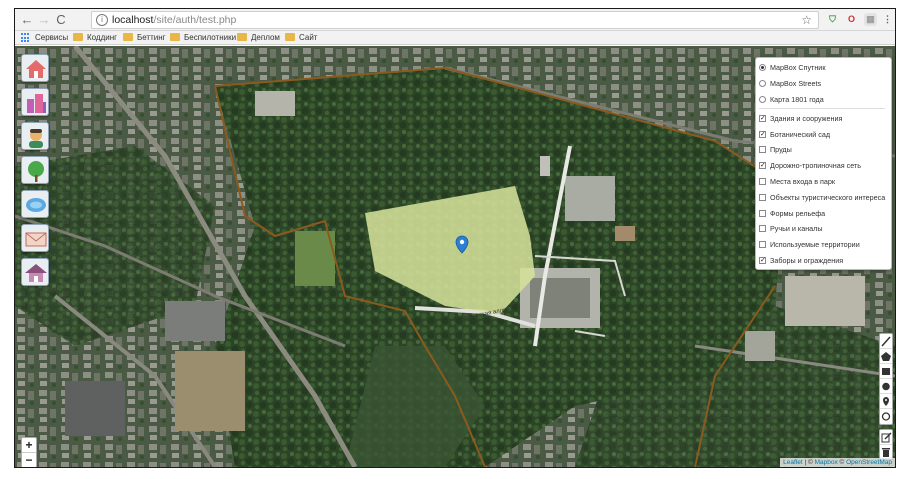 The image size is (904, 479). What do you see at coordinates (102, 20) in the screenshot?
I see `info-icon: i` at bounding box center [102, 20].